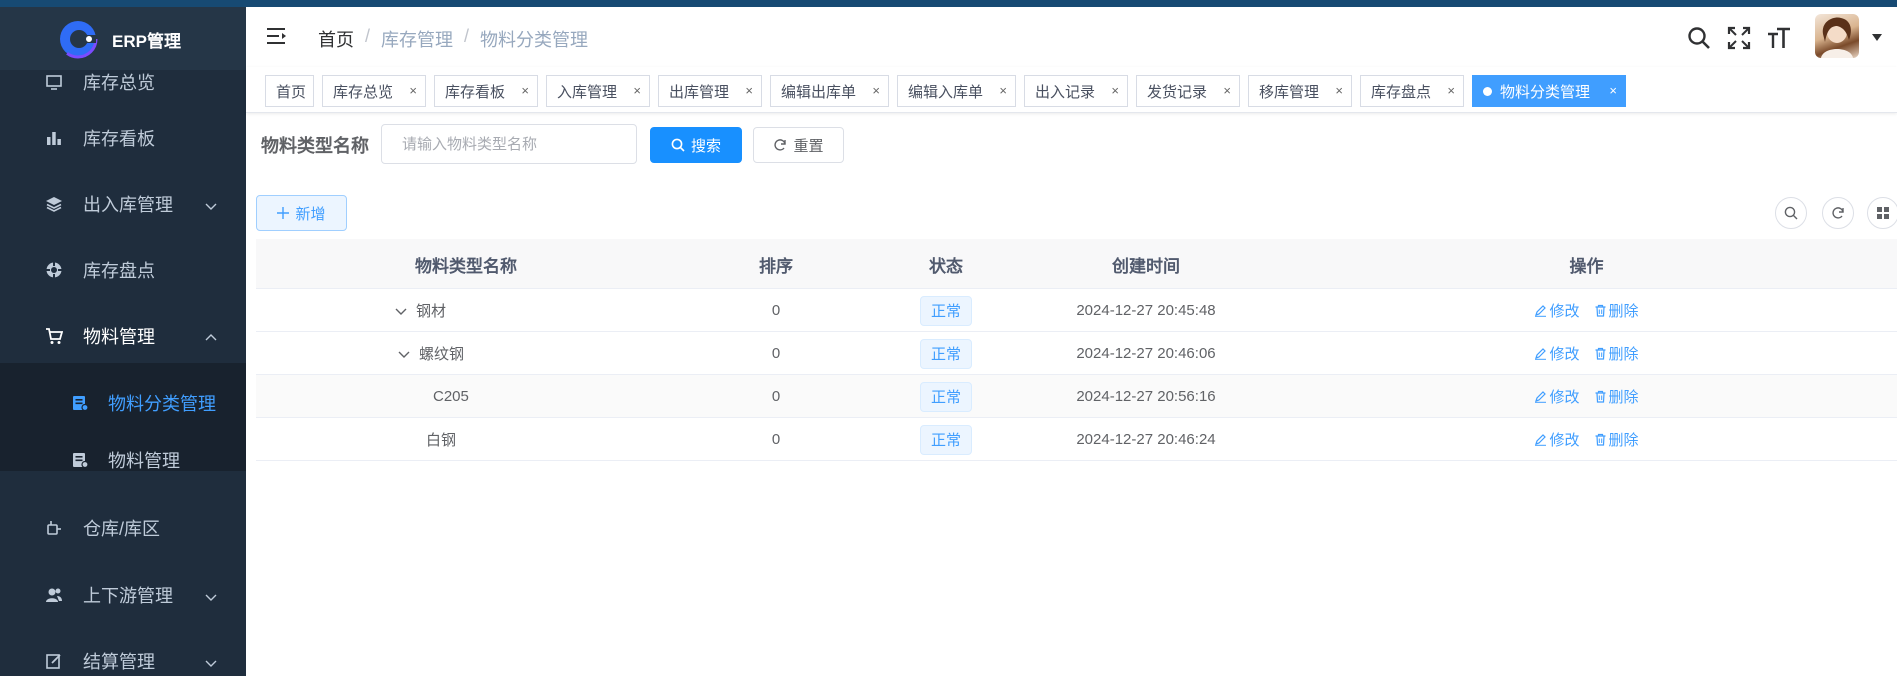 This screenshot has width=1897, height=676. I want to click on bar-chart-icon, so click(54, 138).